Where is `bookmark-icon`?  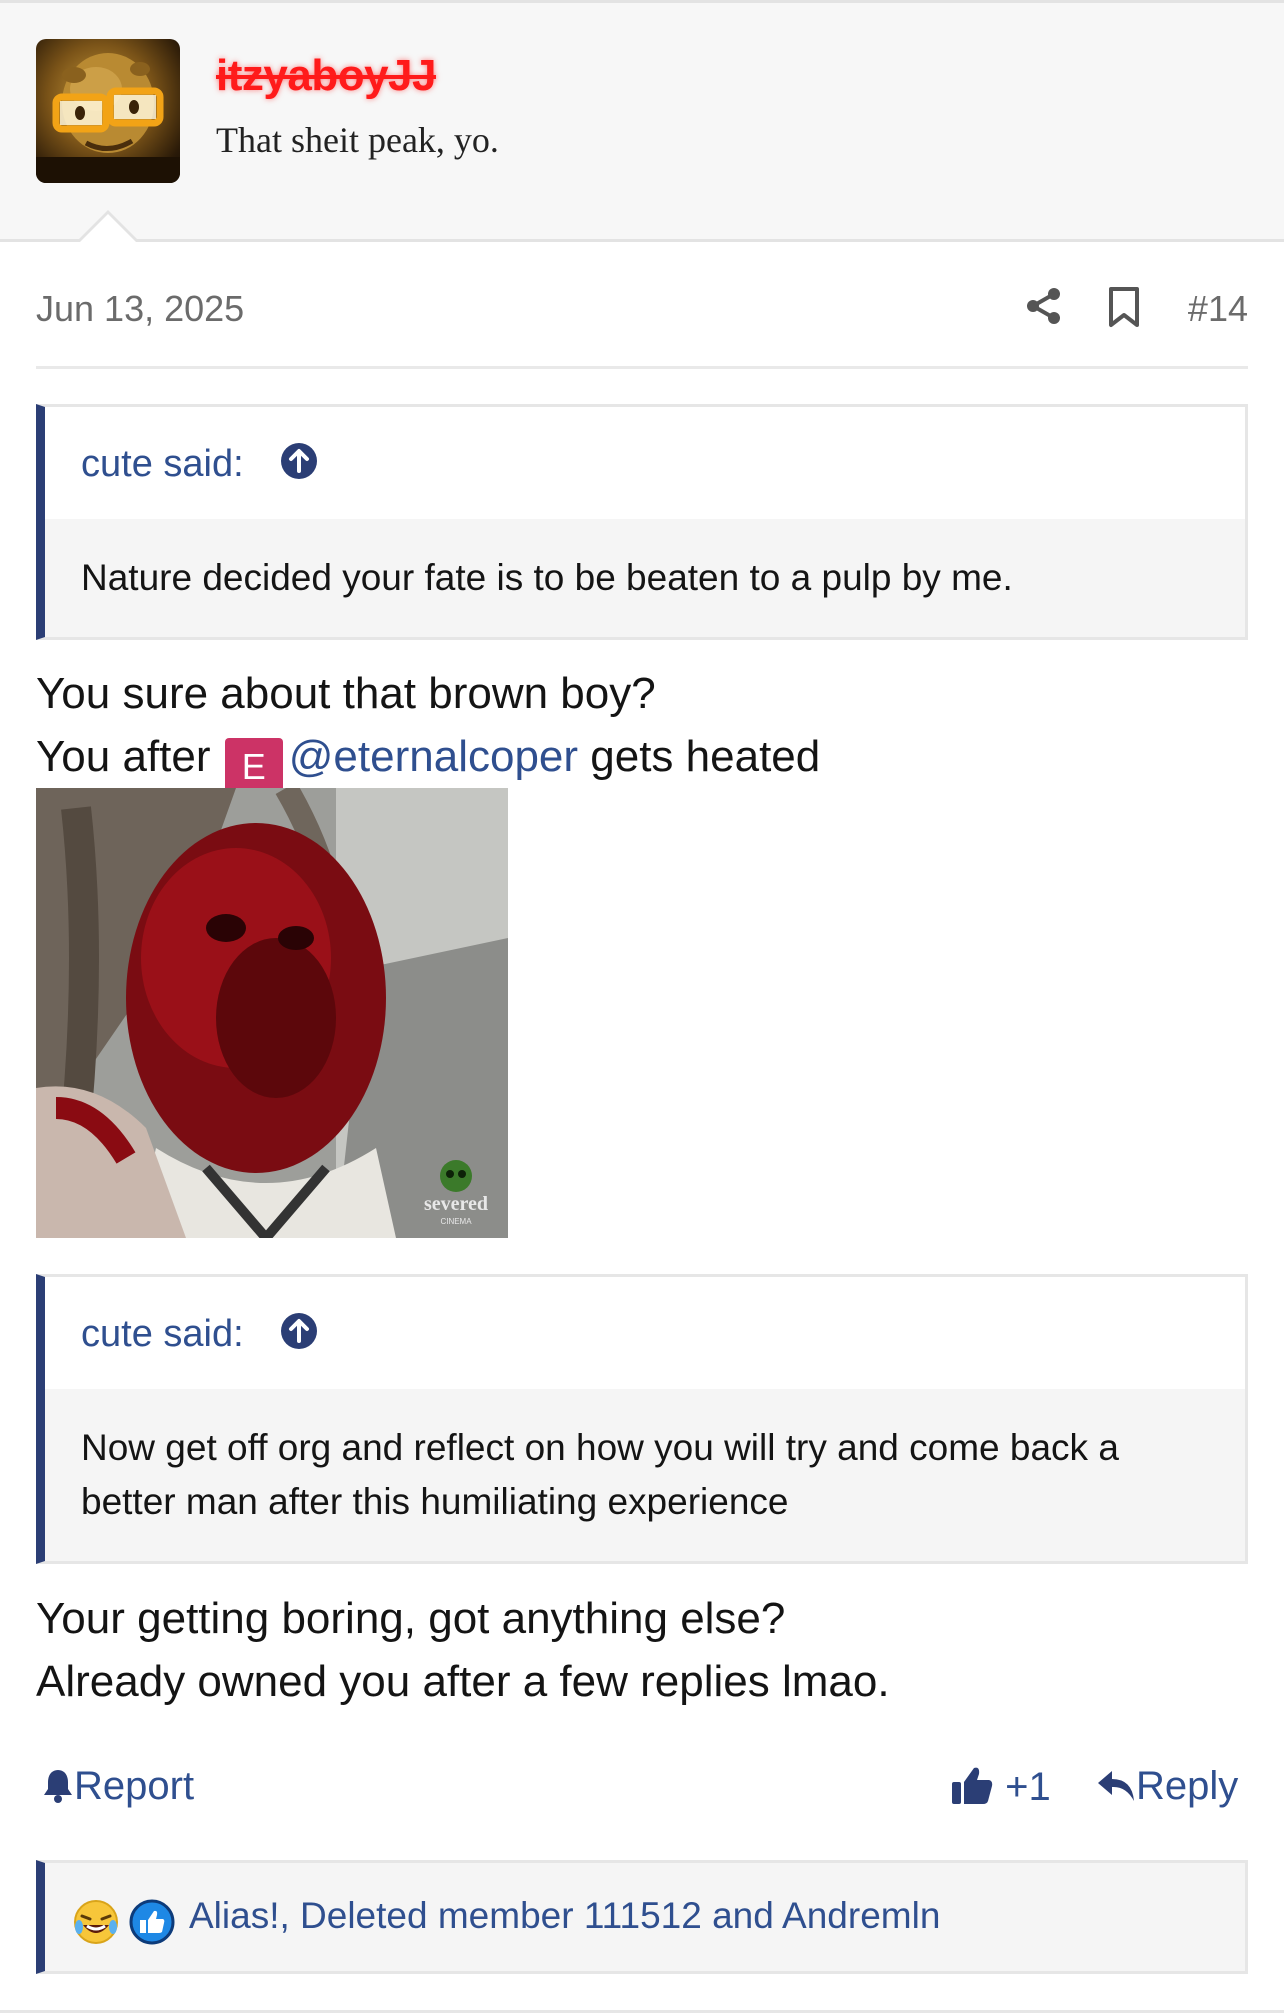 bookmark-icon is located at coordinates (1124, 307).